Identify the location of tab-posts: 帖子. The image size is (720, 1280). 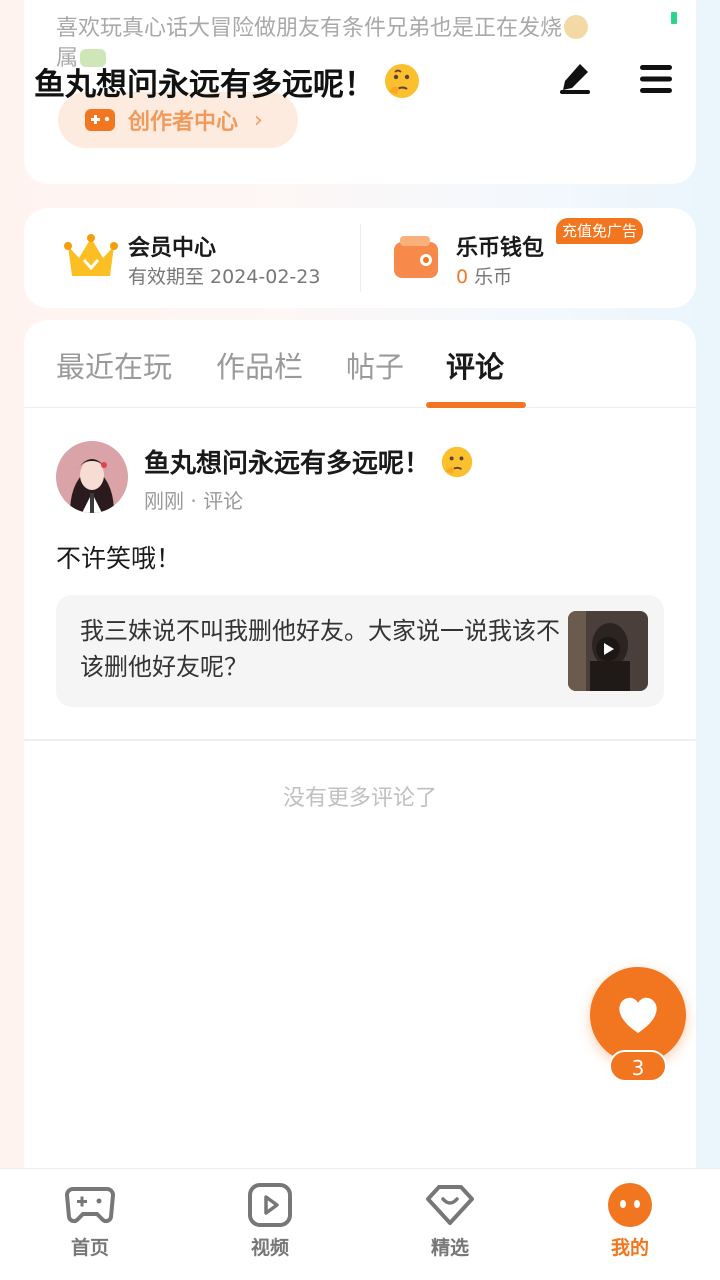
(375, 365).